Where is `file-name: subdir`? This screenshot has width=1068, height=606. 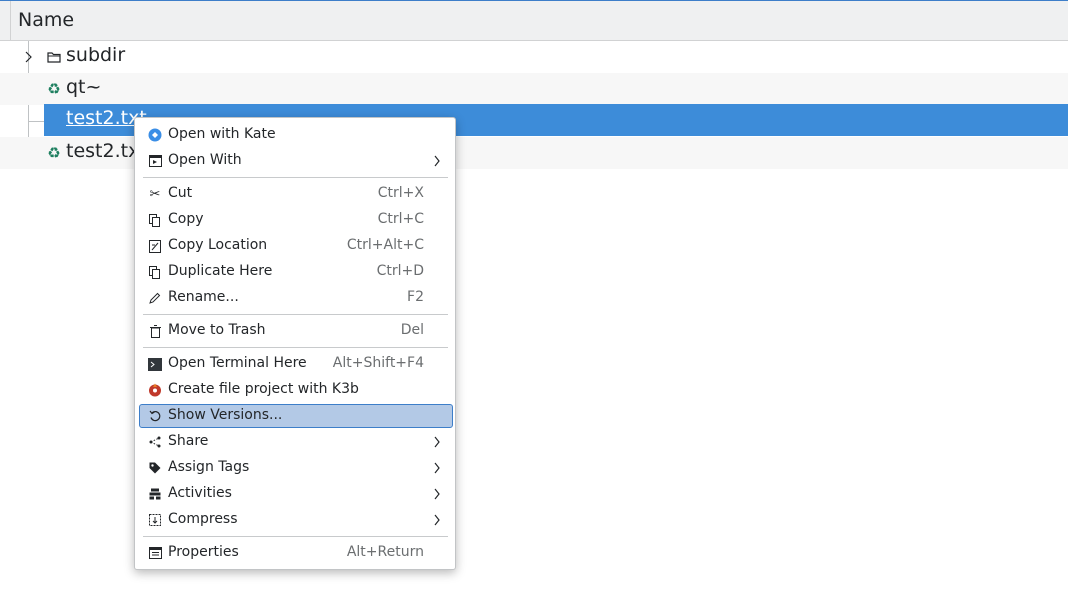 file-name: subdir is located at coordinates (96, 55).